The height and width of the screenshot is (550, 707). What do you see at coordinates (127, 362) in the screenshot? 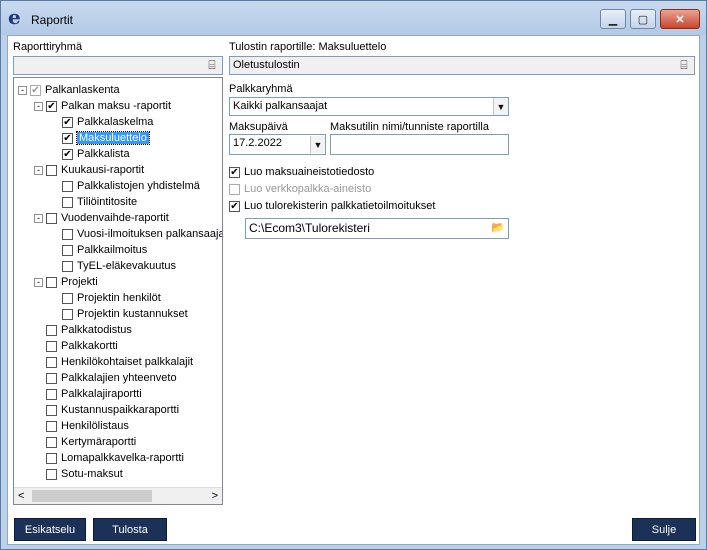
I see `tree-node-label: Henkilökohtaiset palkkalajit` at bounding box center [127, 362].